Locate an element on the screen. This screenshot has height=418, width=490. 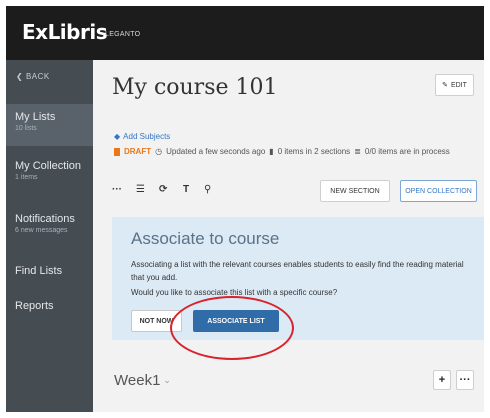
process-text: 0/0 items are in process is located at coordinates (407, 151).